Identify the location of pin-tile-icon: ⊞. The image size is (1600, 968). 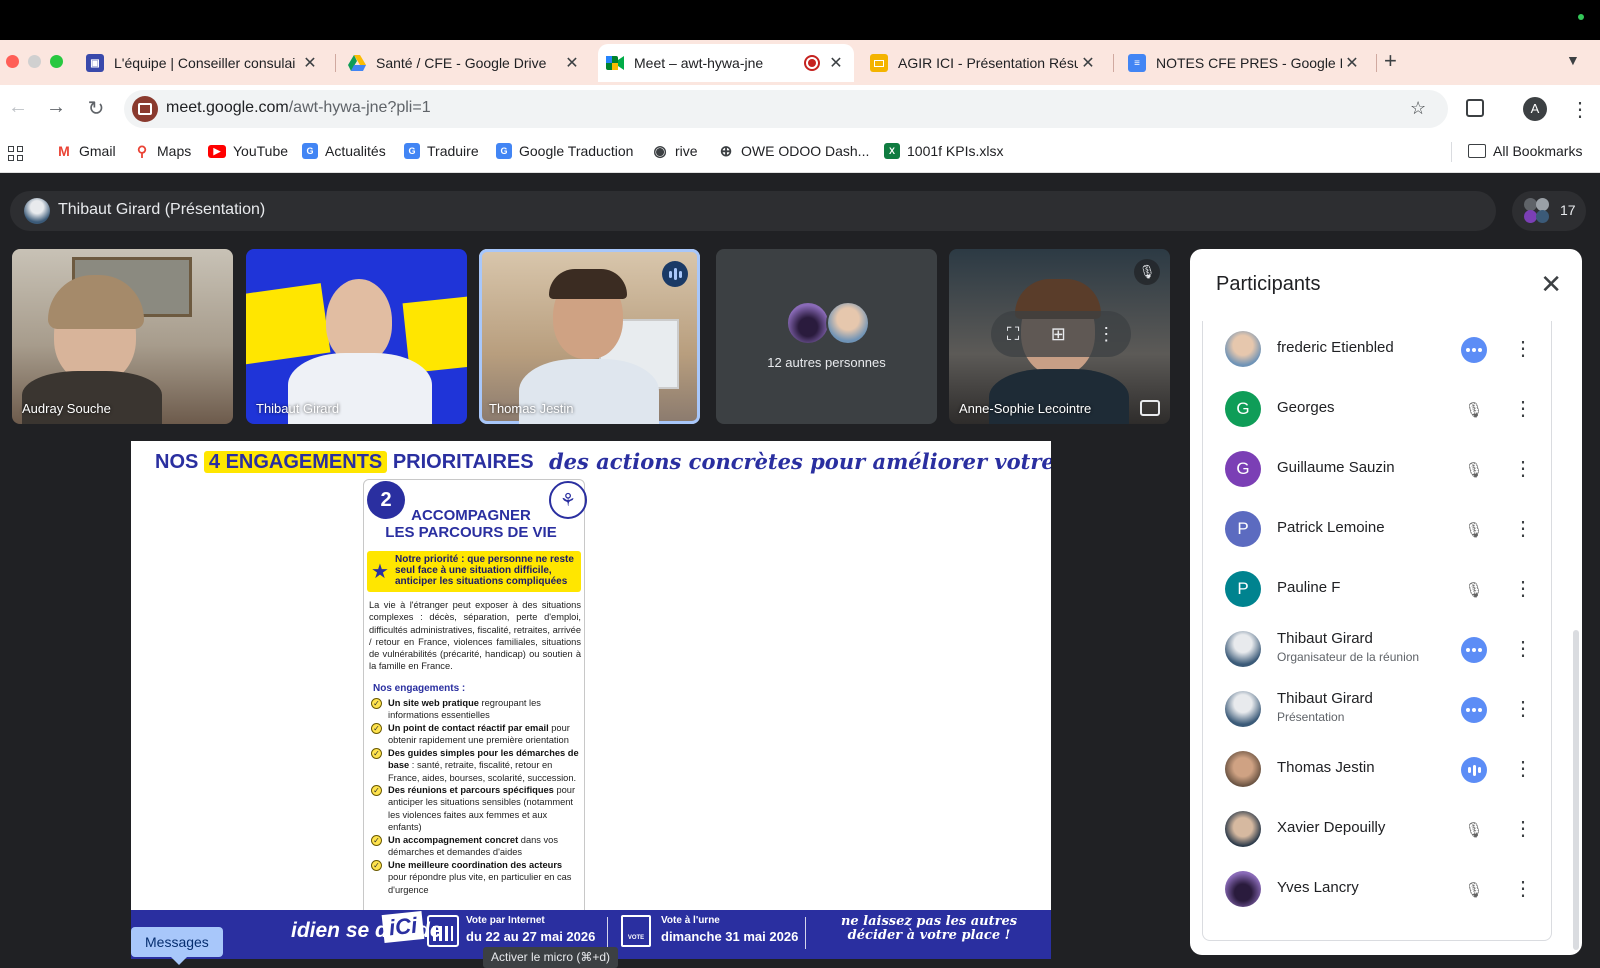
(1058, 334).